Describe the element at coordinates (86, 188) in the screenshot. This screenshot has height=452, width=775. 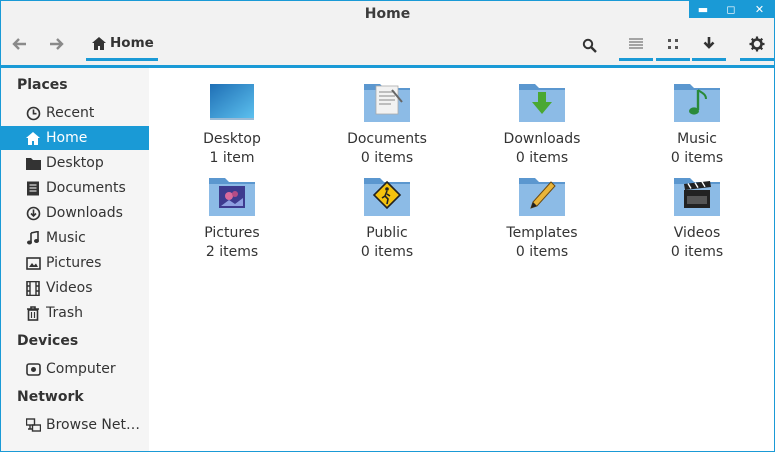
I see `sidebar-item-label: Documents` at that location.